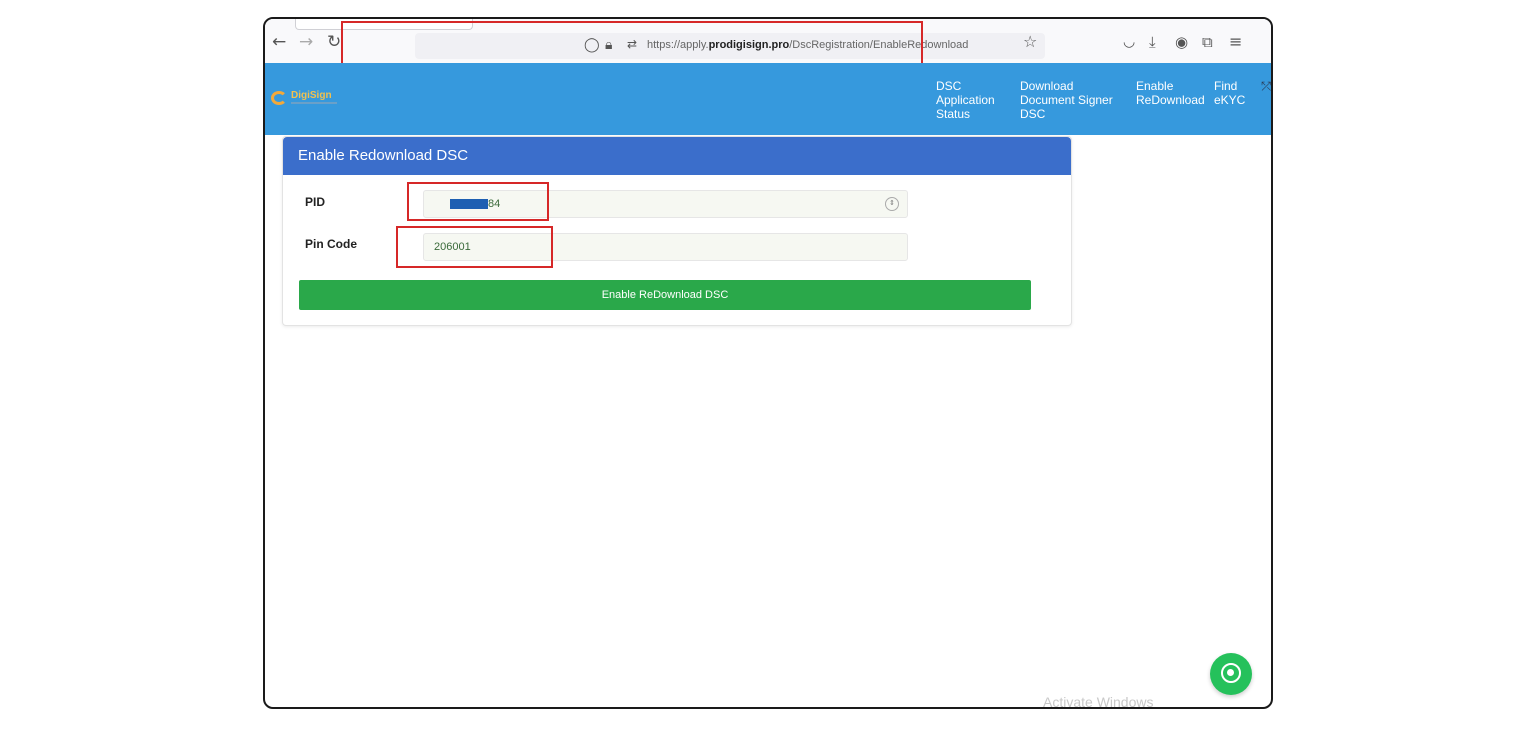  What do you see at coordinates (315, 202) in the screenshot?
I see `pid-label: PID` at bounding box center [315, 202].